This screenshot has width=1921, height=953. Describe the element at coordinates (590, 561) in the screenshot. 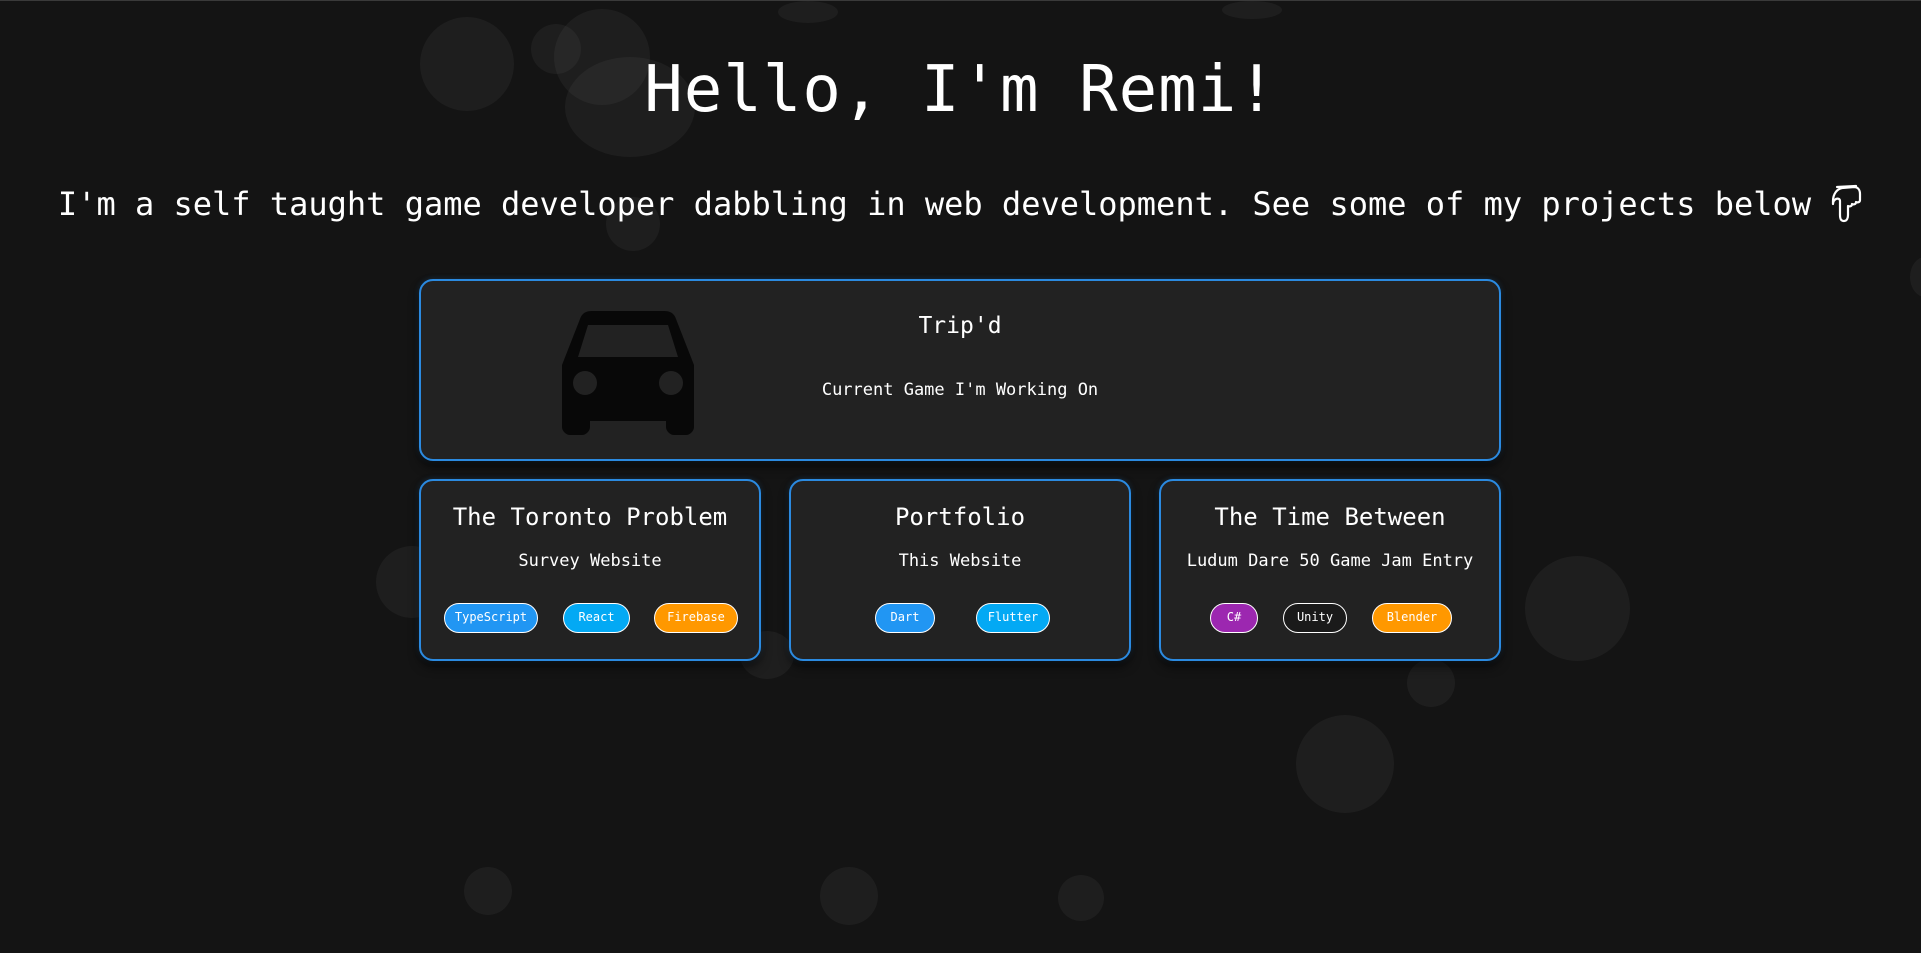

I see `project-description: Survey Website` at that location.